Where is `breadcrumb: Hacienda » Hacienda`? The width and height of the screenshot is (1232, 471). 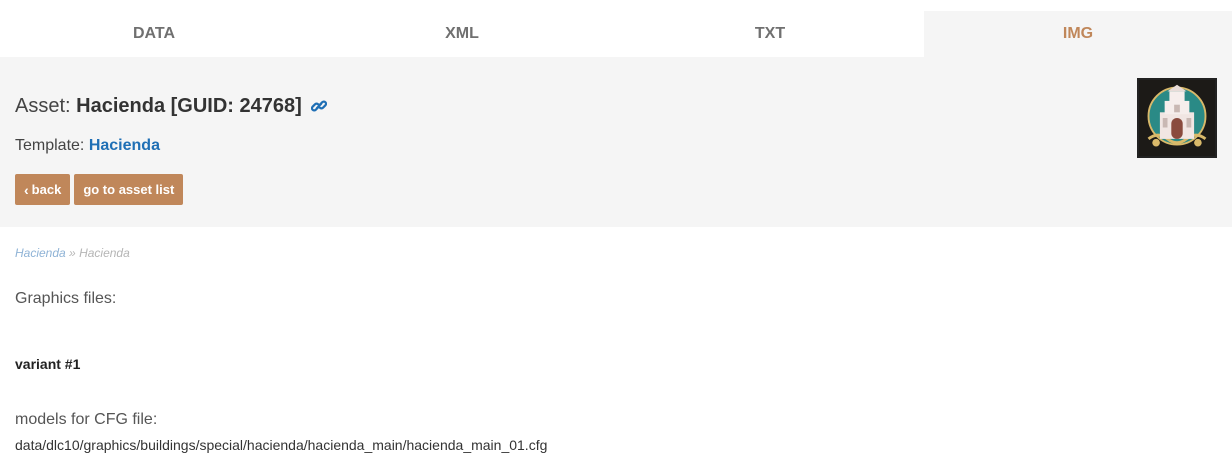
breadcrumb: Hacienda » Hacienda is located at coordinates (72, 253).